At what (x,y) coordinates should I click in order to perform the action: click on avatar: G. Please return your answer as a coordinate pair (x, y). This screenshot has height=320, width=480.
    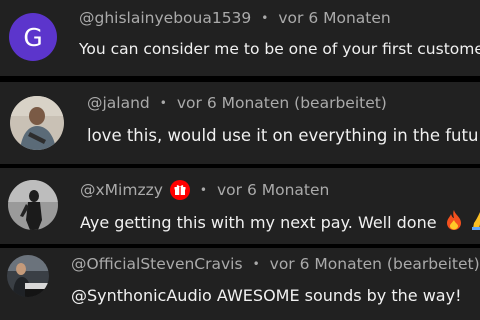
    Looking at the image, I should click on (33, 37).